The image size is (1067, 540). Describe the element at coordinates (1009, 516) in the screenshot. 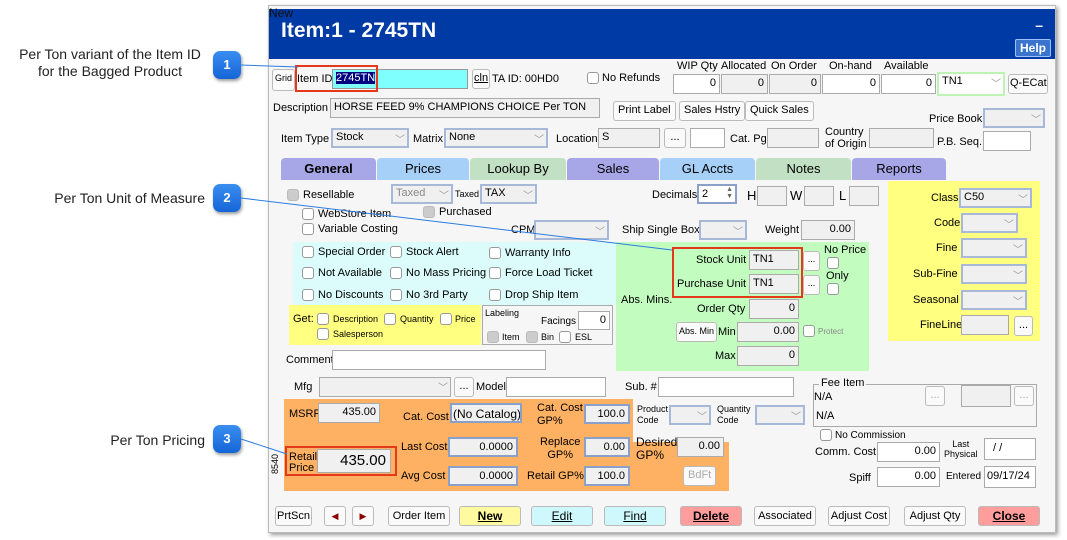

I see `close-button: Close` at that location.